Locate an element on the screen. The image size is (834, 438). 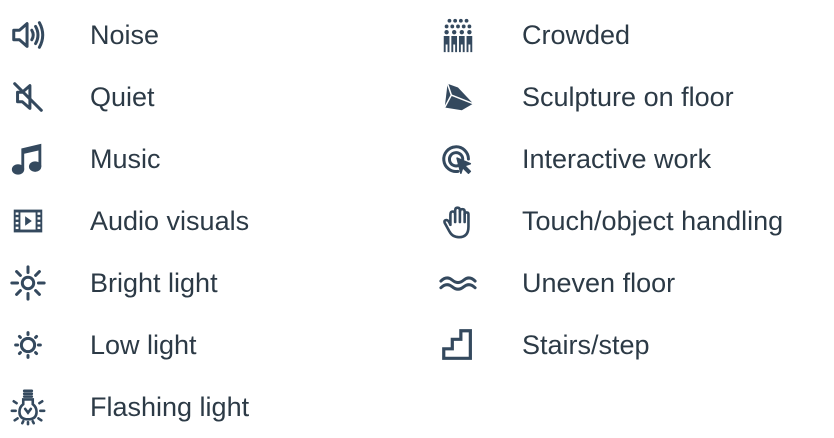
film-play-icon is located at coordinates (28, 221).